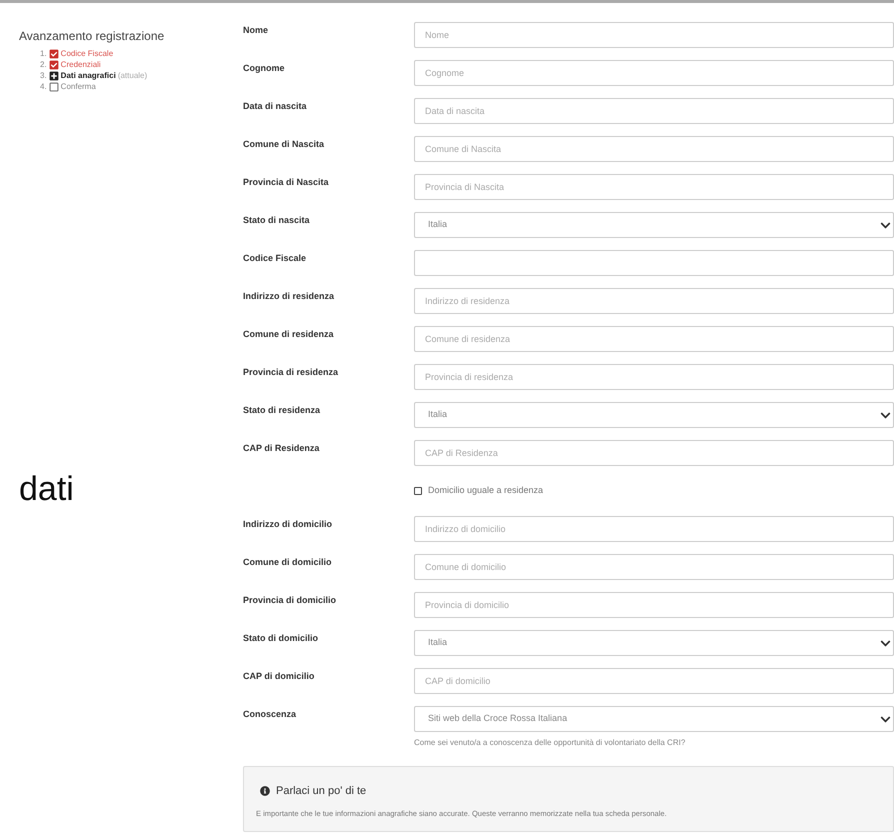 The width and height of the screenshot is (894, 839). I want to click on text-field, so click(654, 263).